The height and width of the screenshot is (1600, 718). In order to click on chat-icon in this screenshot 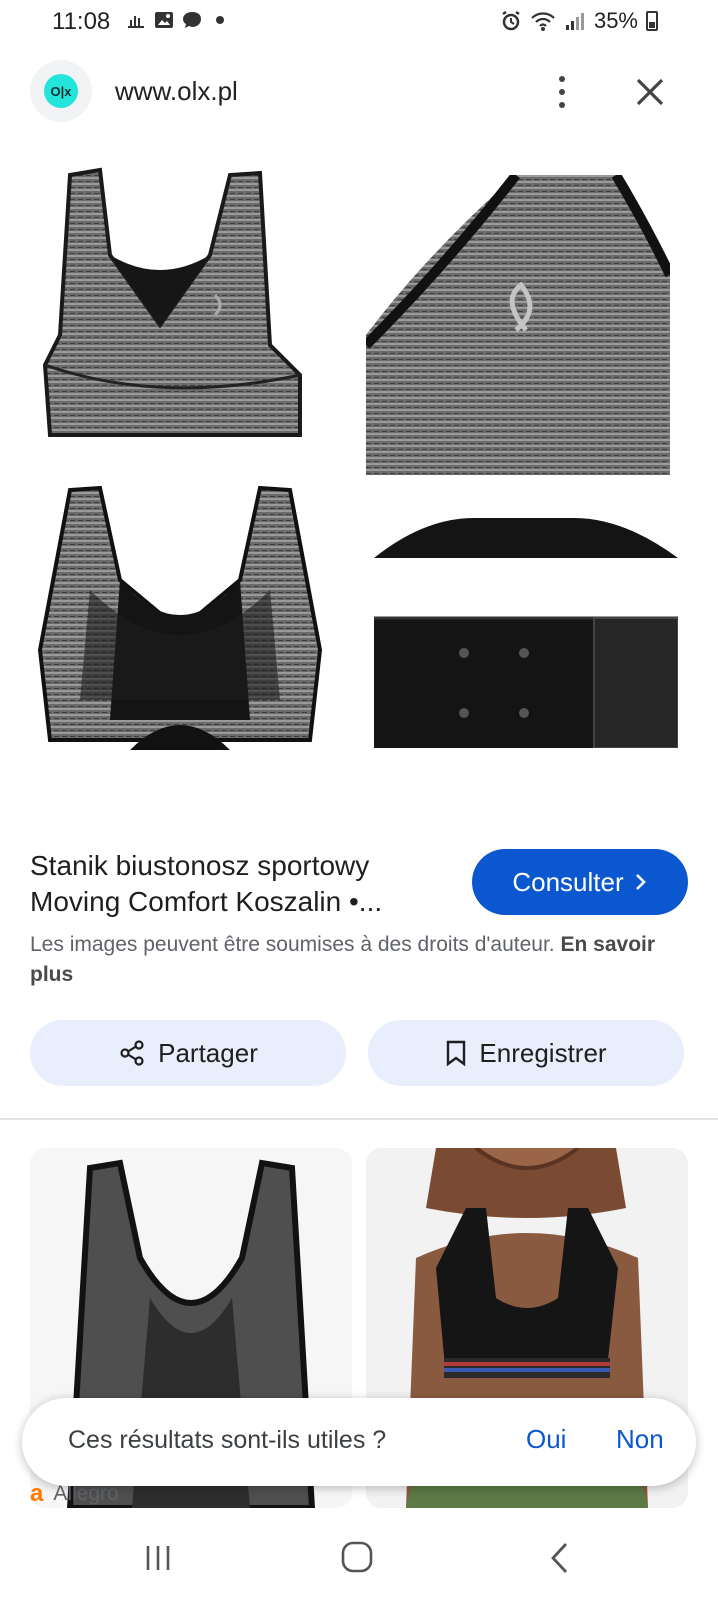, I will do `click(192, 20)`.